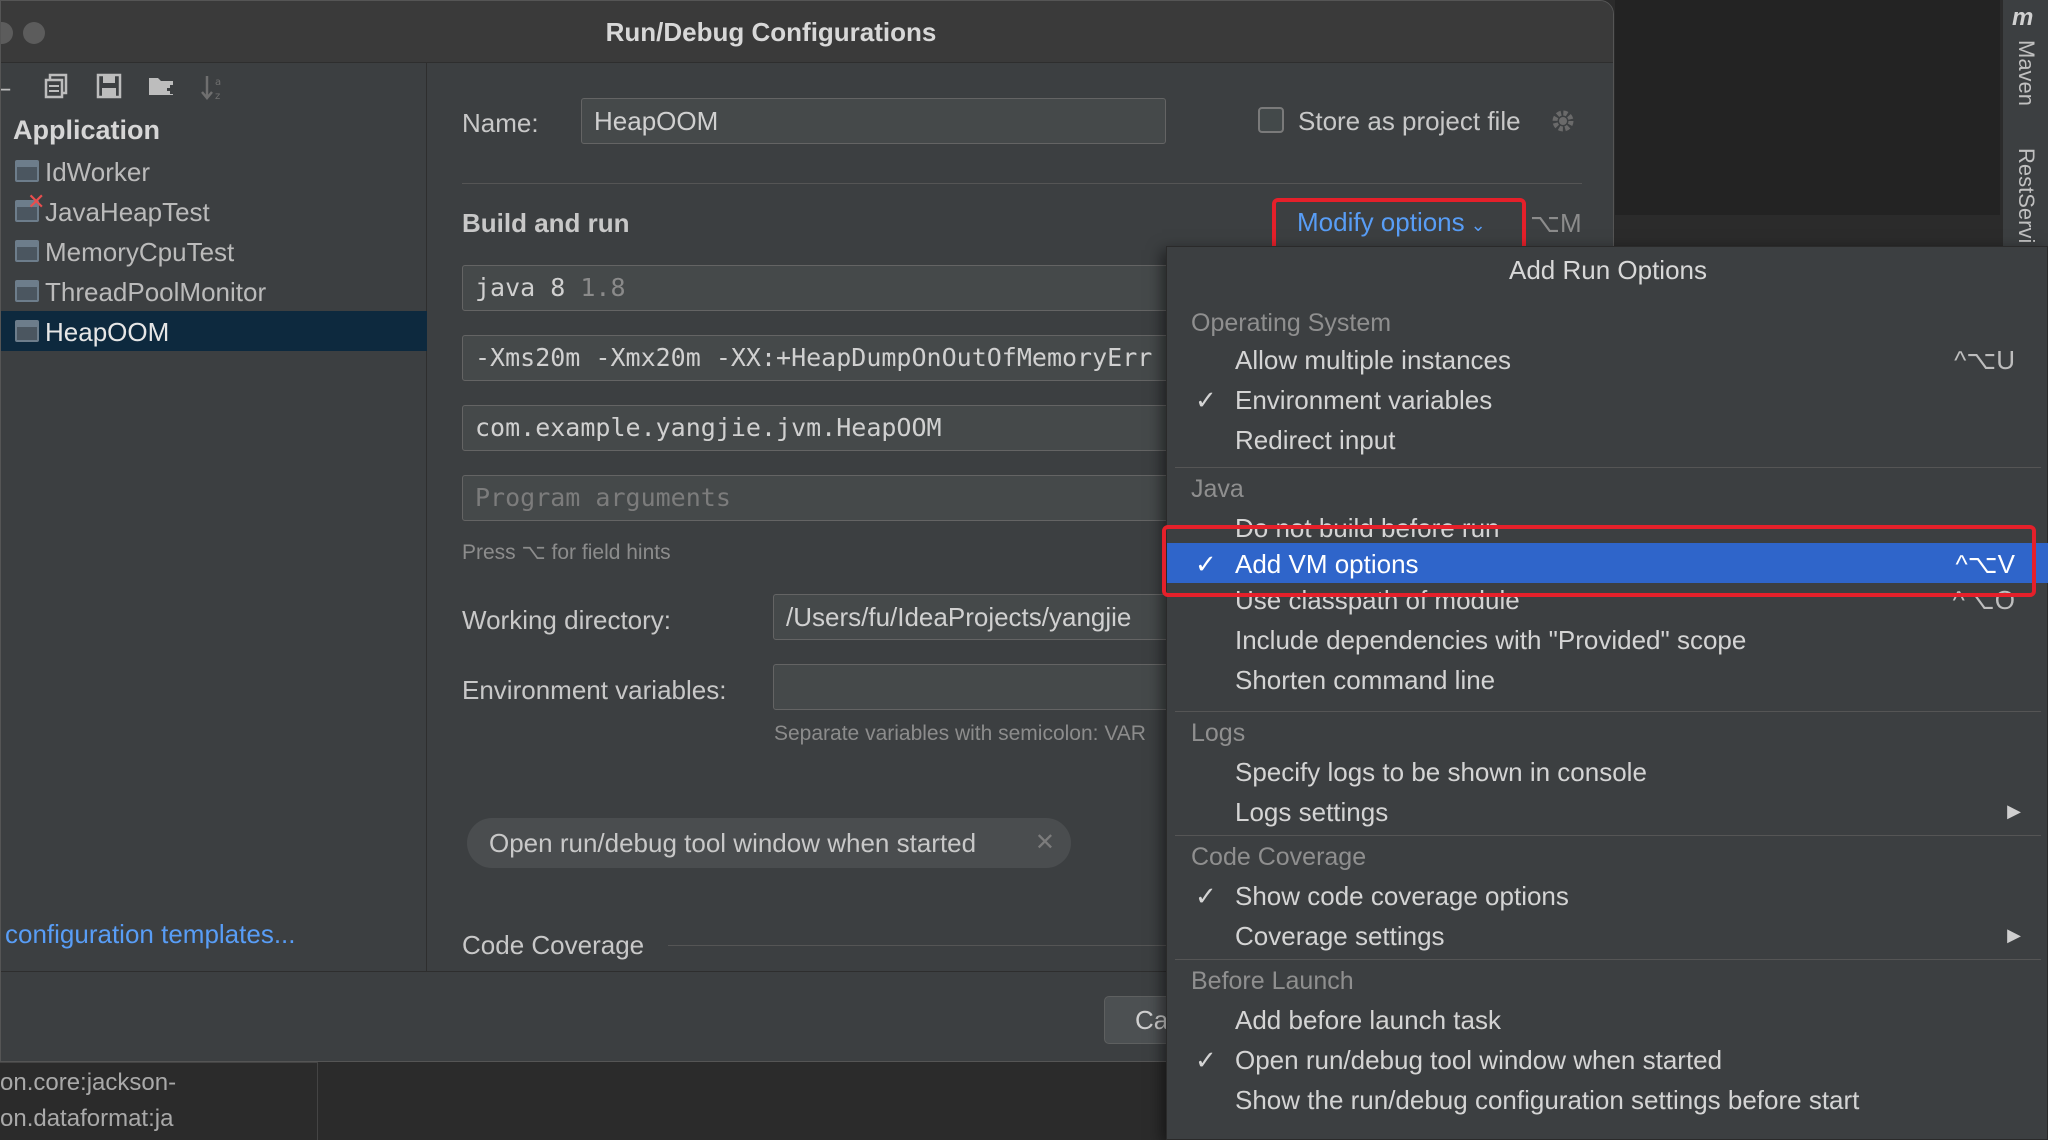  What do you see at coordinates (88, 1082) in the screenshot?
I see `dependency-line: on.core:jackson-` at bounding box center [88, 1082].